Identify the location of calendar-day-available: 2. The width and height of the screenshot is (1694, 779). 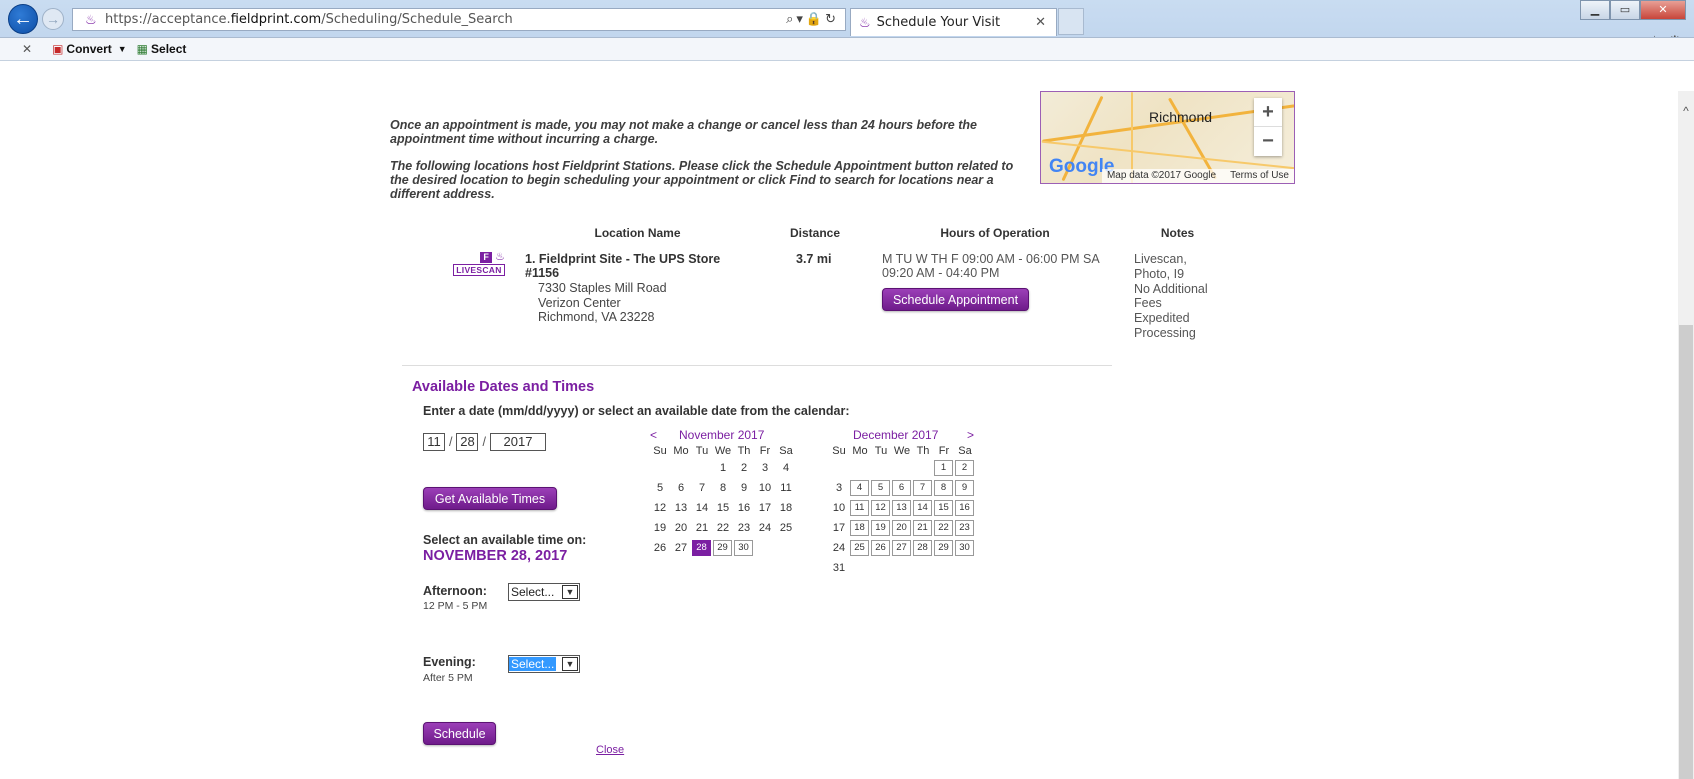
(964, 468).